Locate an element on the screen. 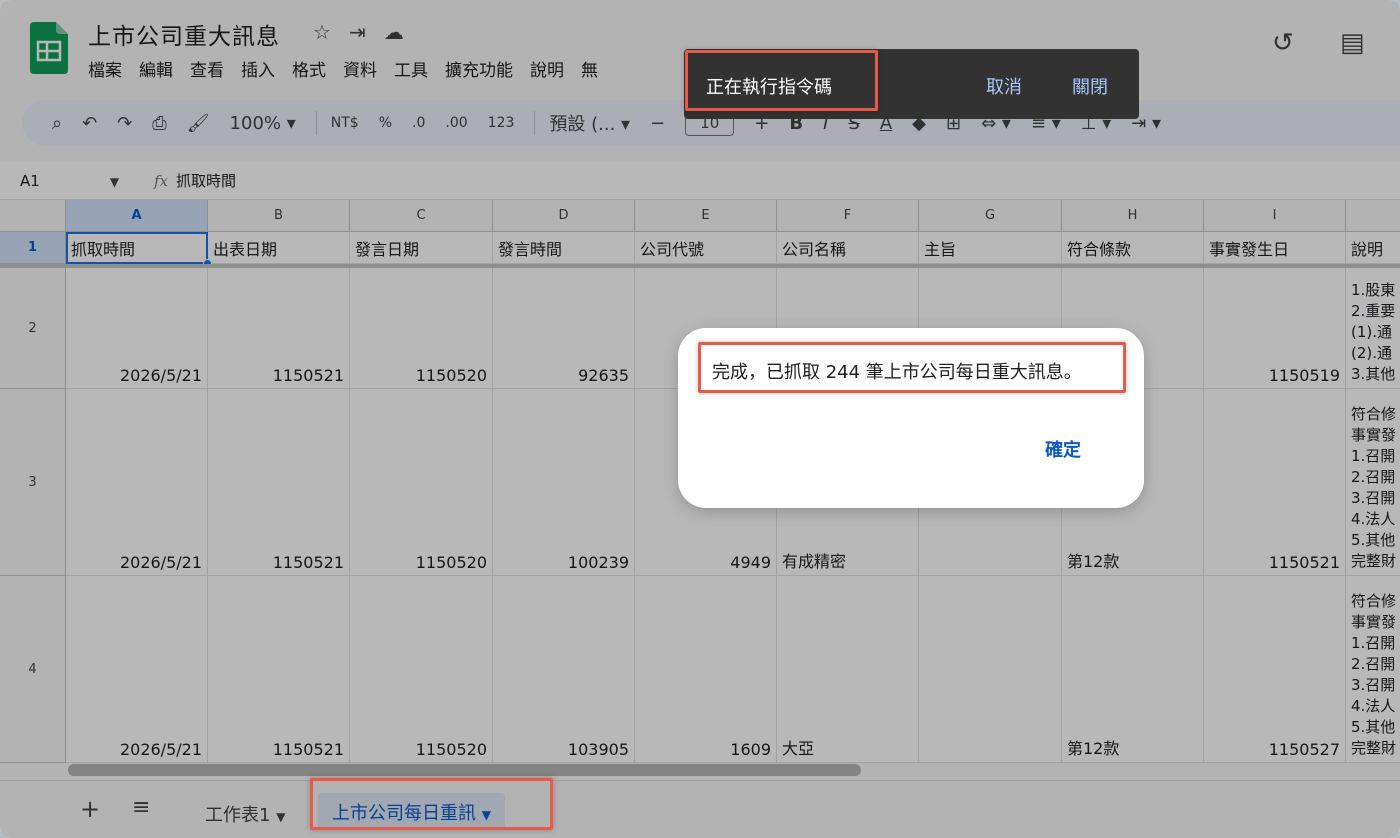 Image resolution: width=1400 pixels, height=838 pixels. cell-e1: 公司代號 is located at coordinates (706, 248).